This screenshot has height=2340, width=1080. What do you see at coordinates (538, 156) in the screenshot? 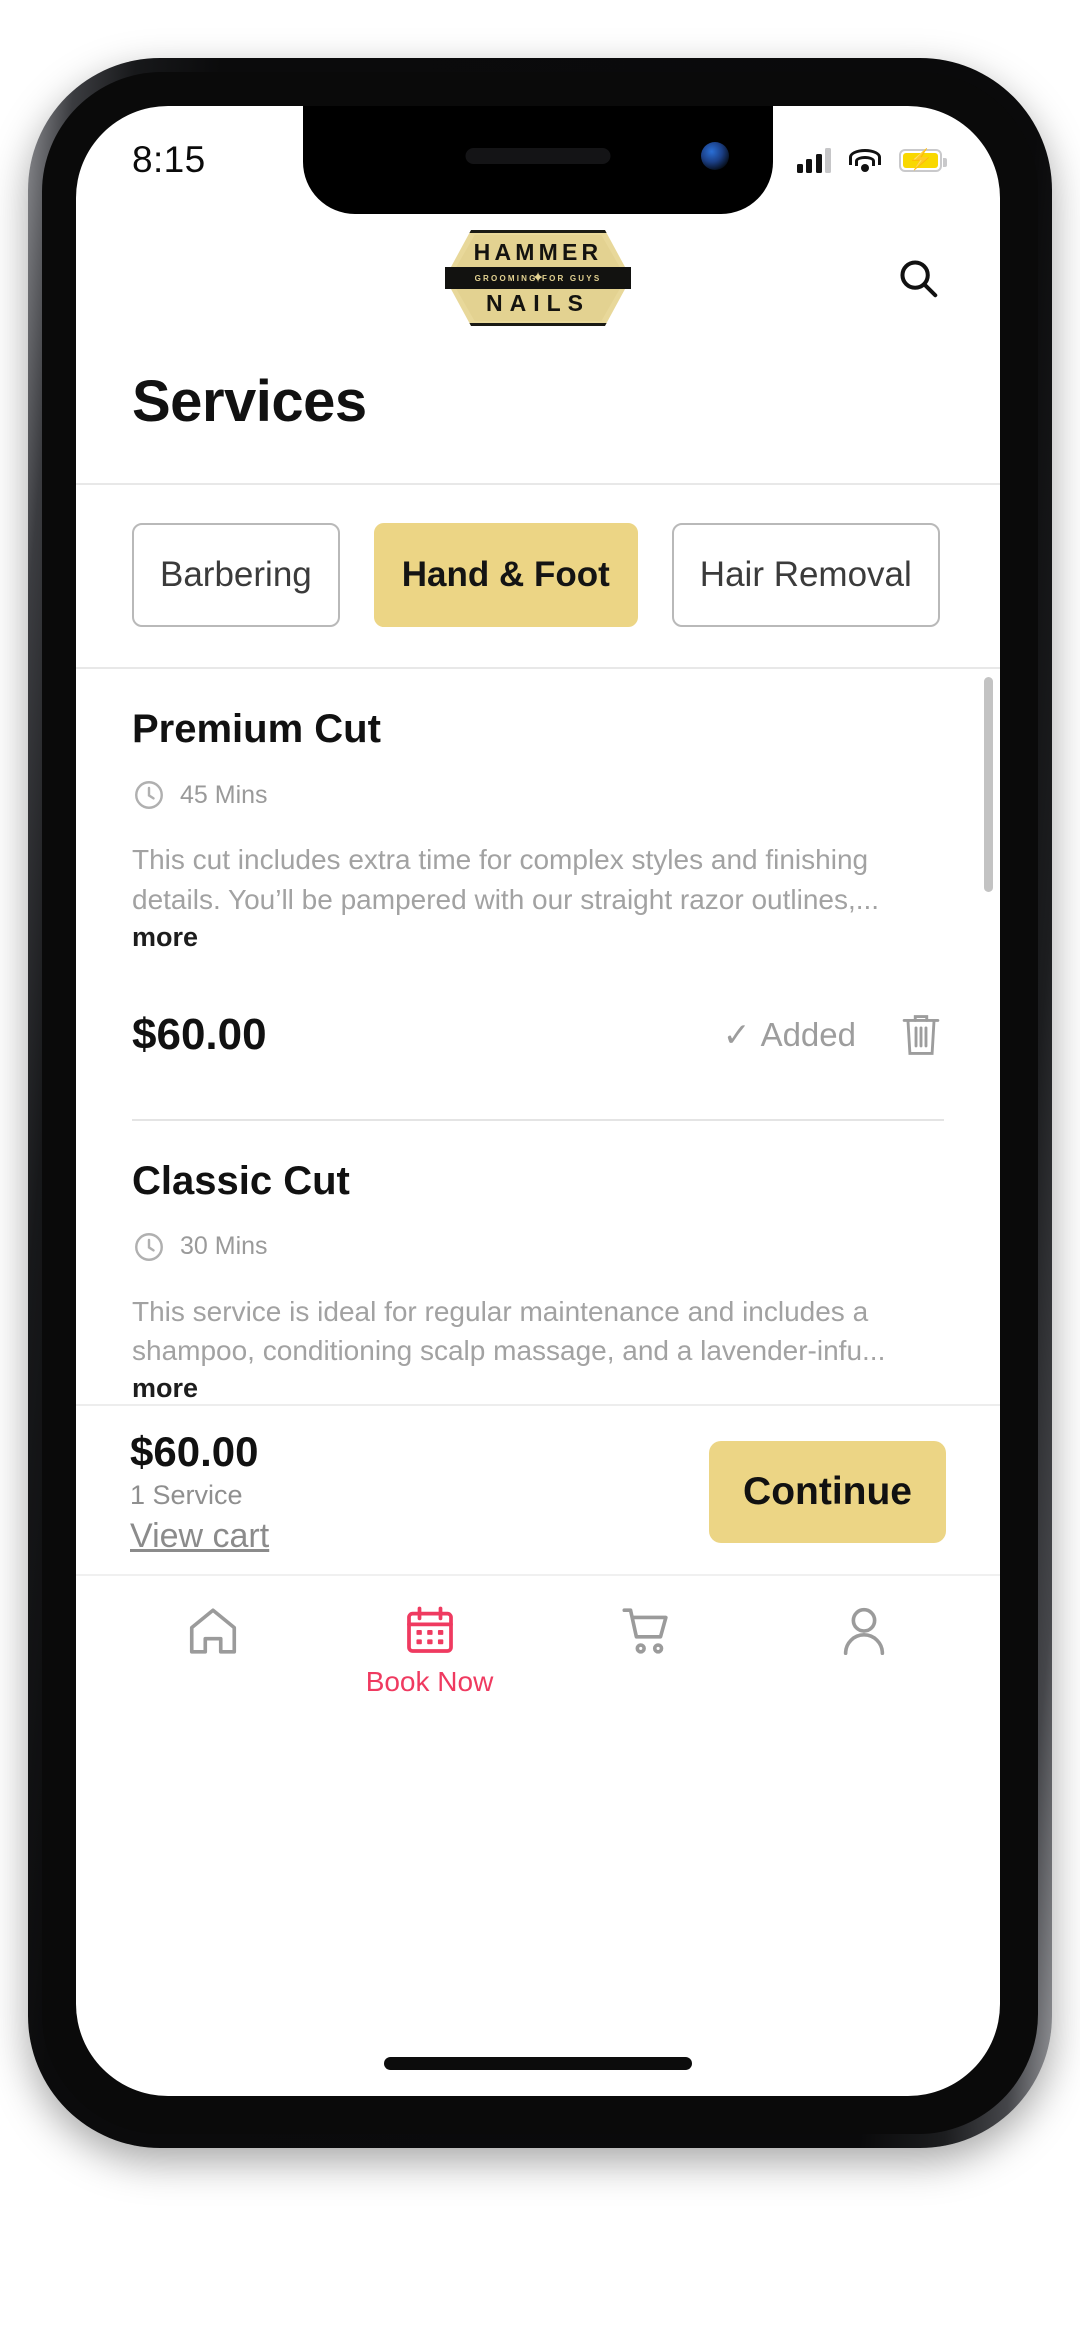
I see `earpiece-speaker` at bounding box center [538, 156].